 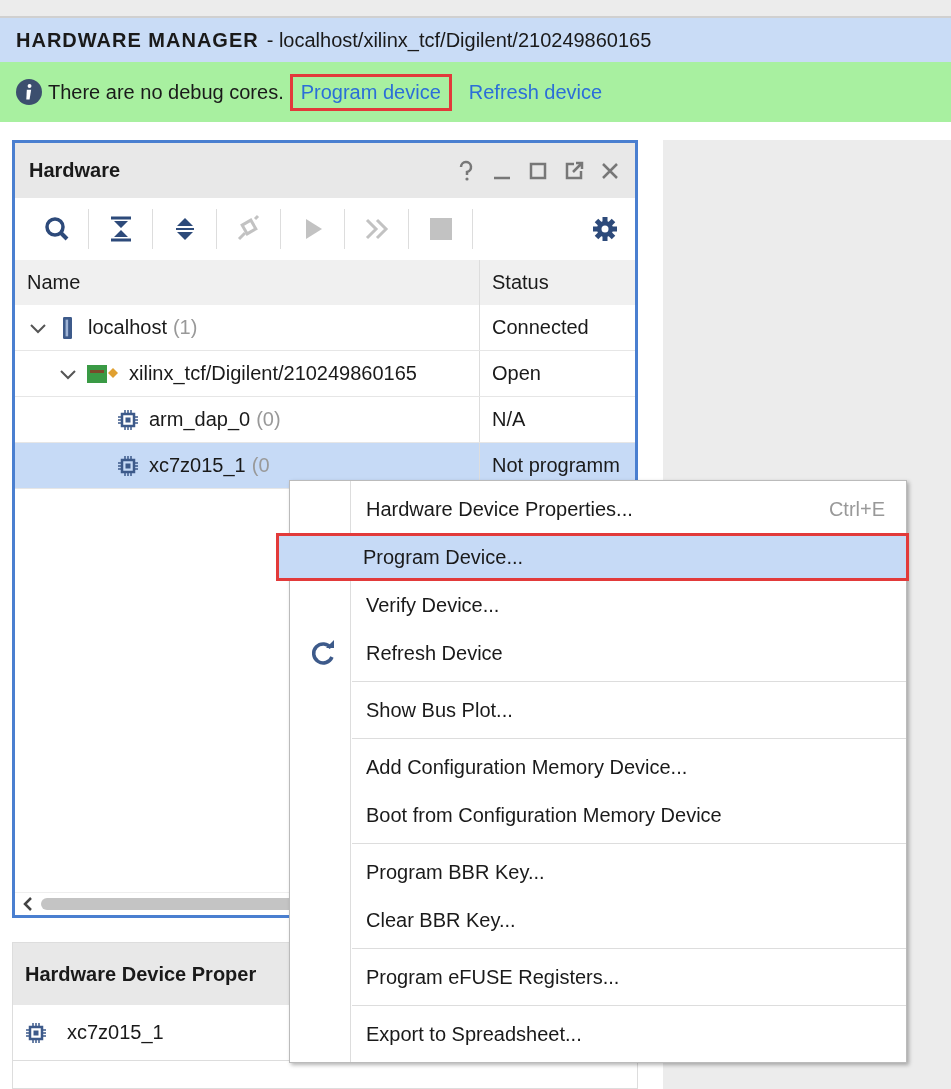 What do you see at coordinates (598, 815) in the screenshot?
I see `menu-item: Boot from Configuration Memory Device` at bounding box center [598, 815].